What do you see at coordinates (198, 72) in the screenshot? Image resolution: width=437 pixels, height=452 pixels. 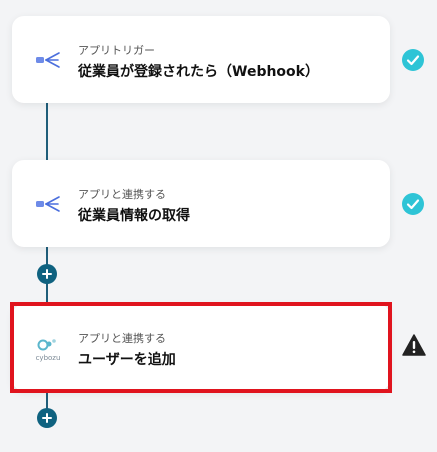 I see `step-title: 従業員が登録されたら（Webhook）` at bounding box center [198, 72].